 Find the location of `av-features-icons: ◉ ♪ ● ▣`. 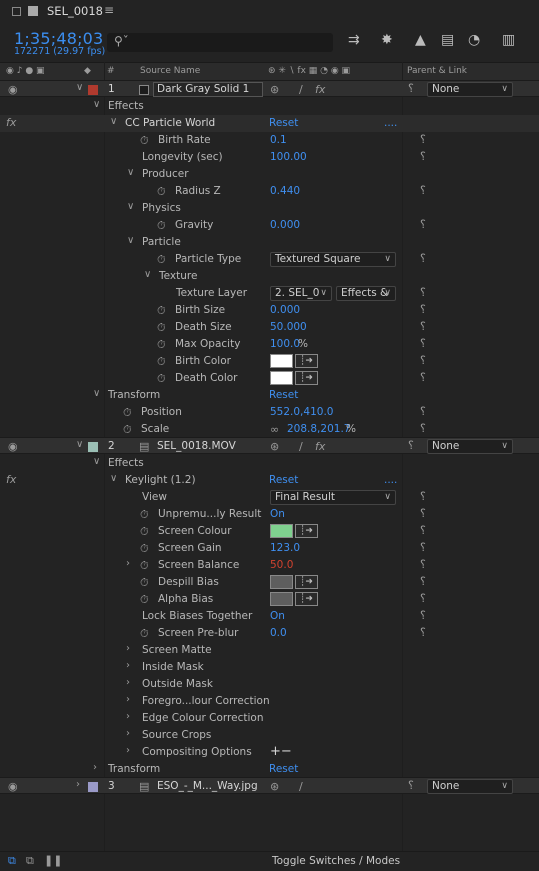

av-features-icons: ◉ ♪ ● ▣ is located at coordinates (25, 71).